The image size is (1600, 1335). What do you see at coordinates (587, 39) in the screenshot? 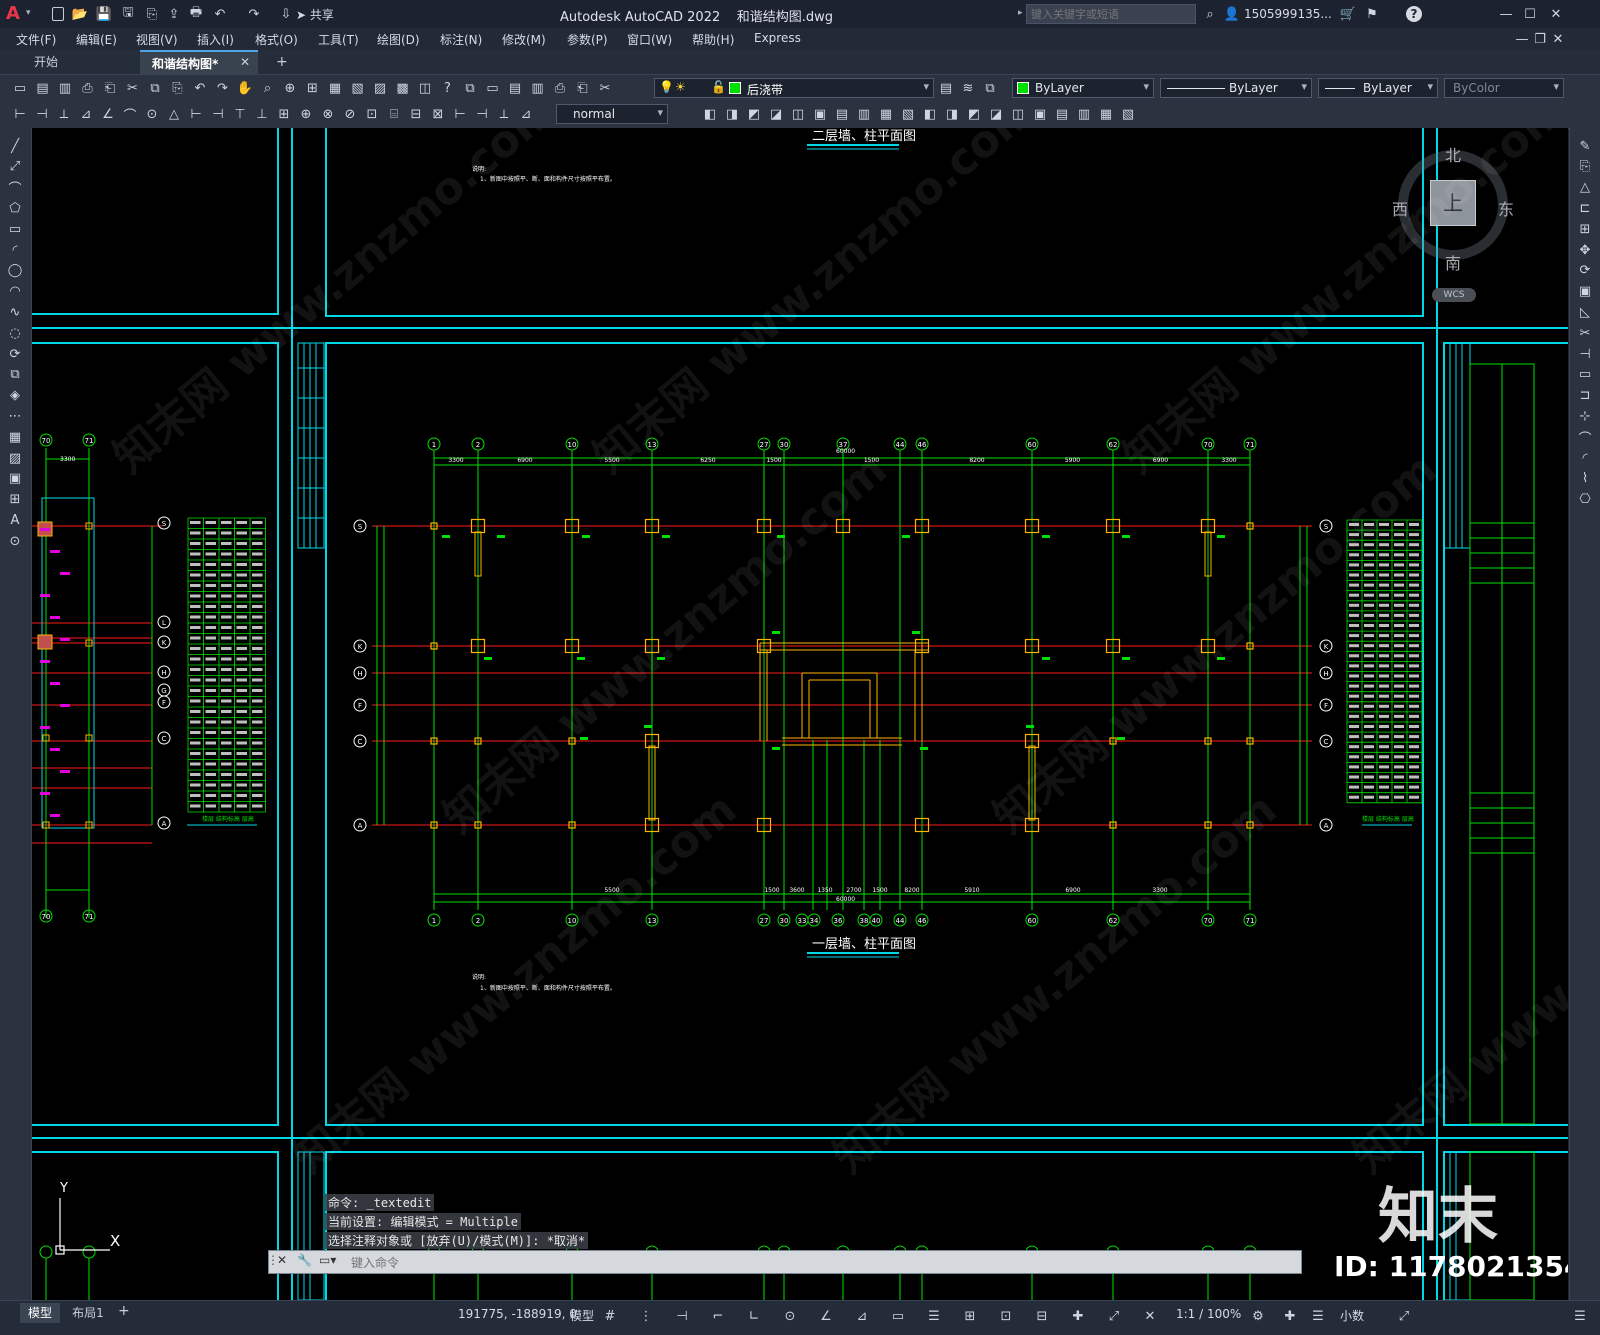
I see `menu-parametric: 参数(P)` at bounding box center [587, 39].